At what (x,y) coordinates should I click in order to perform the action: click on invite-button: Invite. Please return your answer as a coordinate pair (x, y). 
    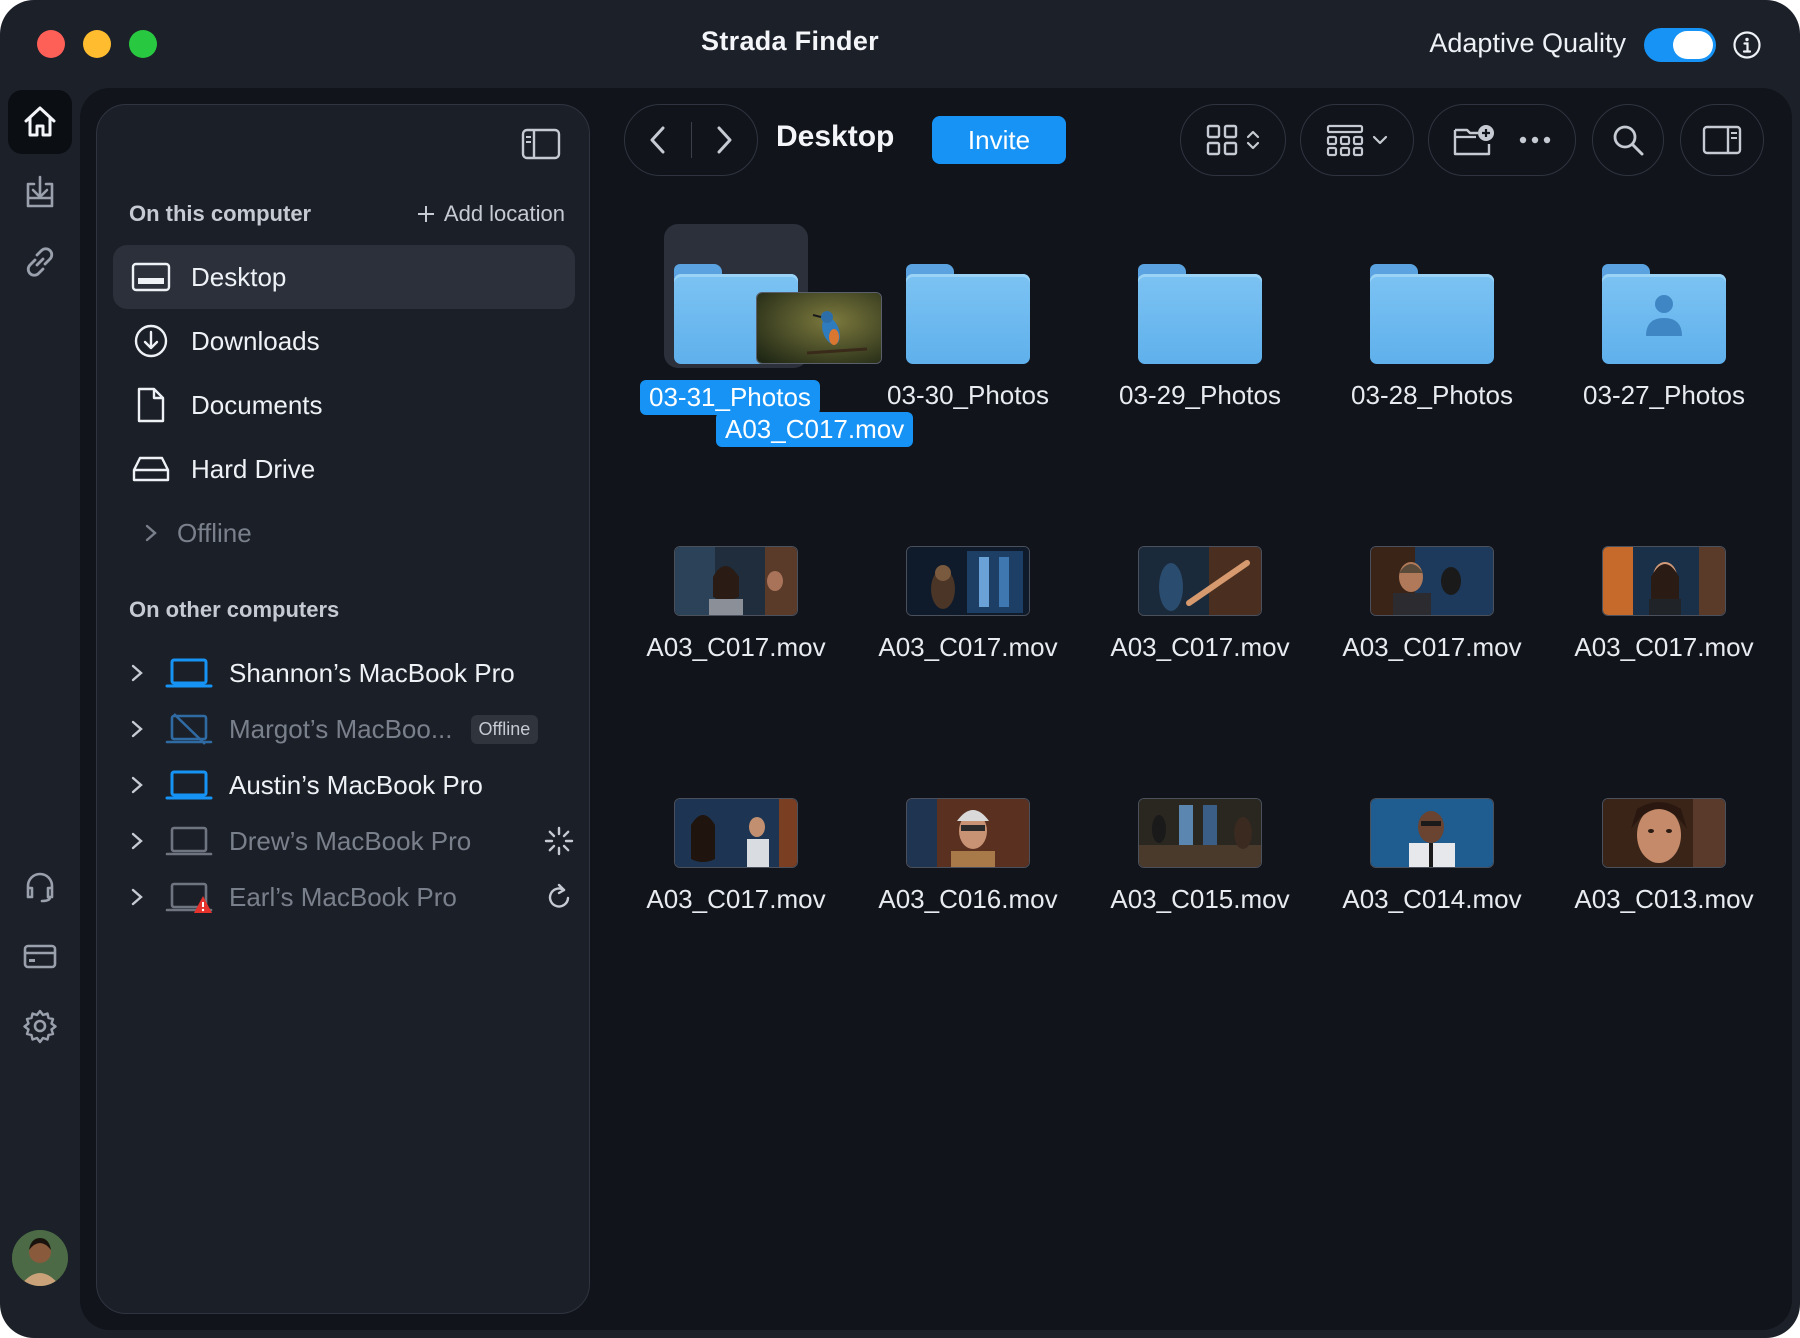
    Looking at the image, I should click on (999, 140).